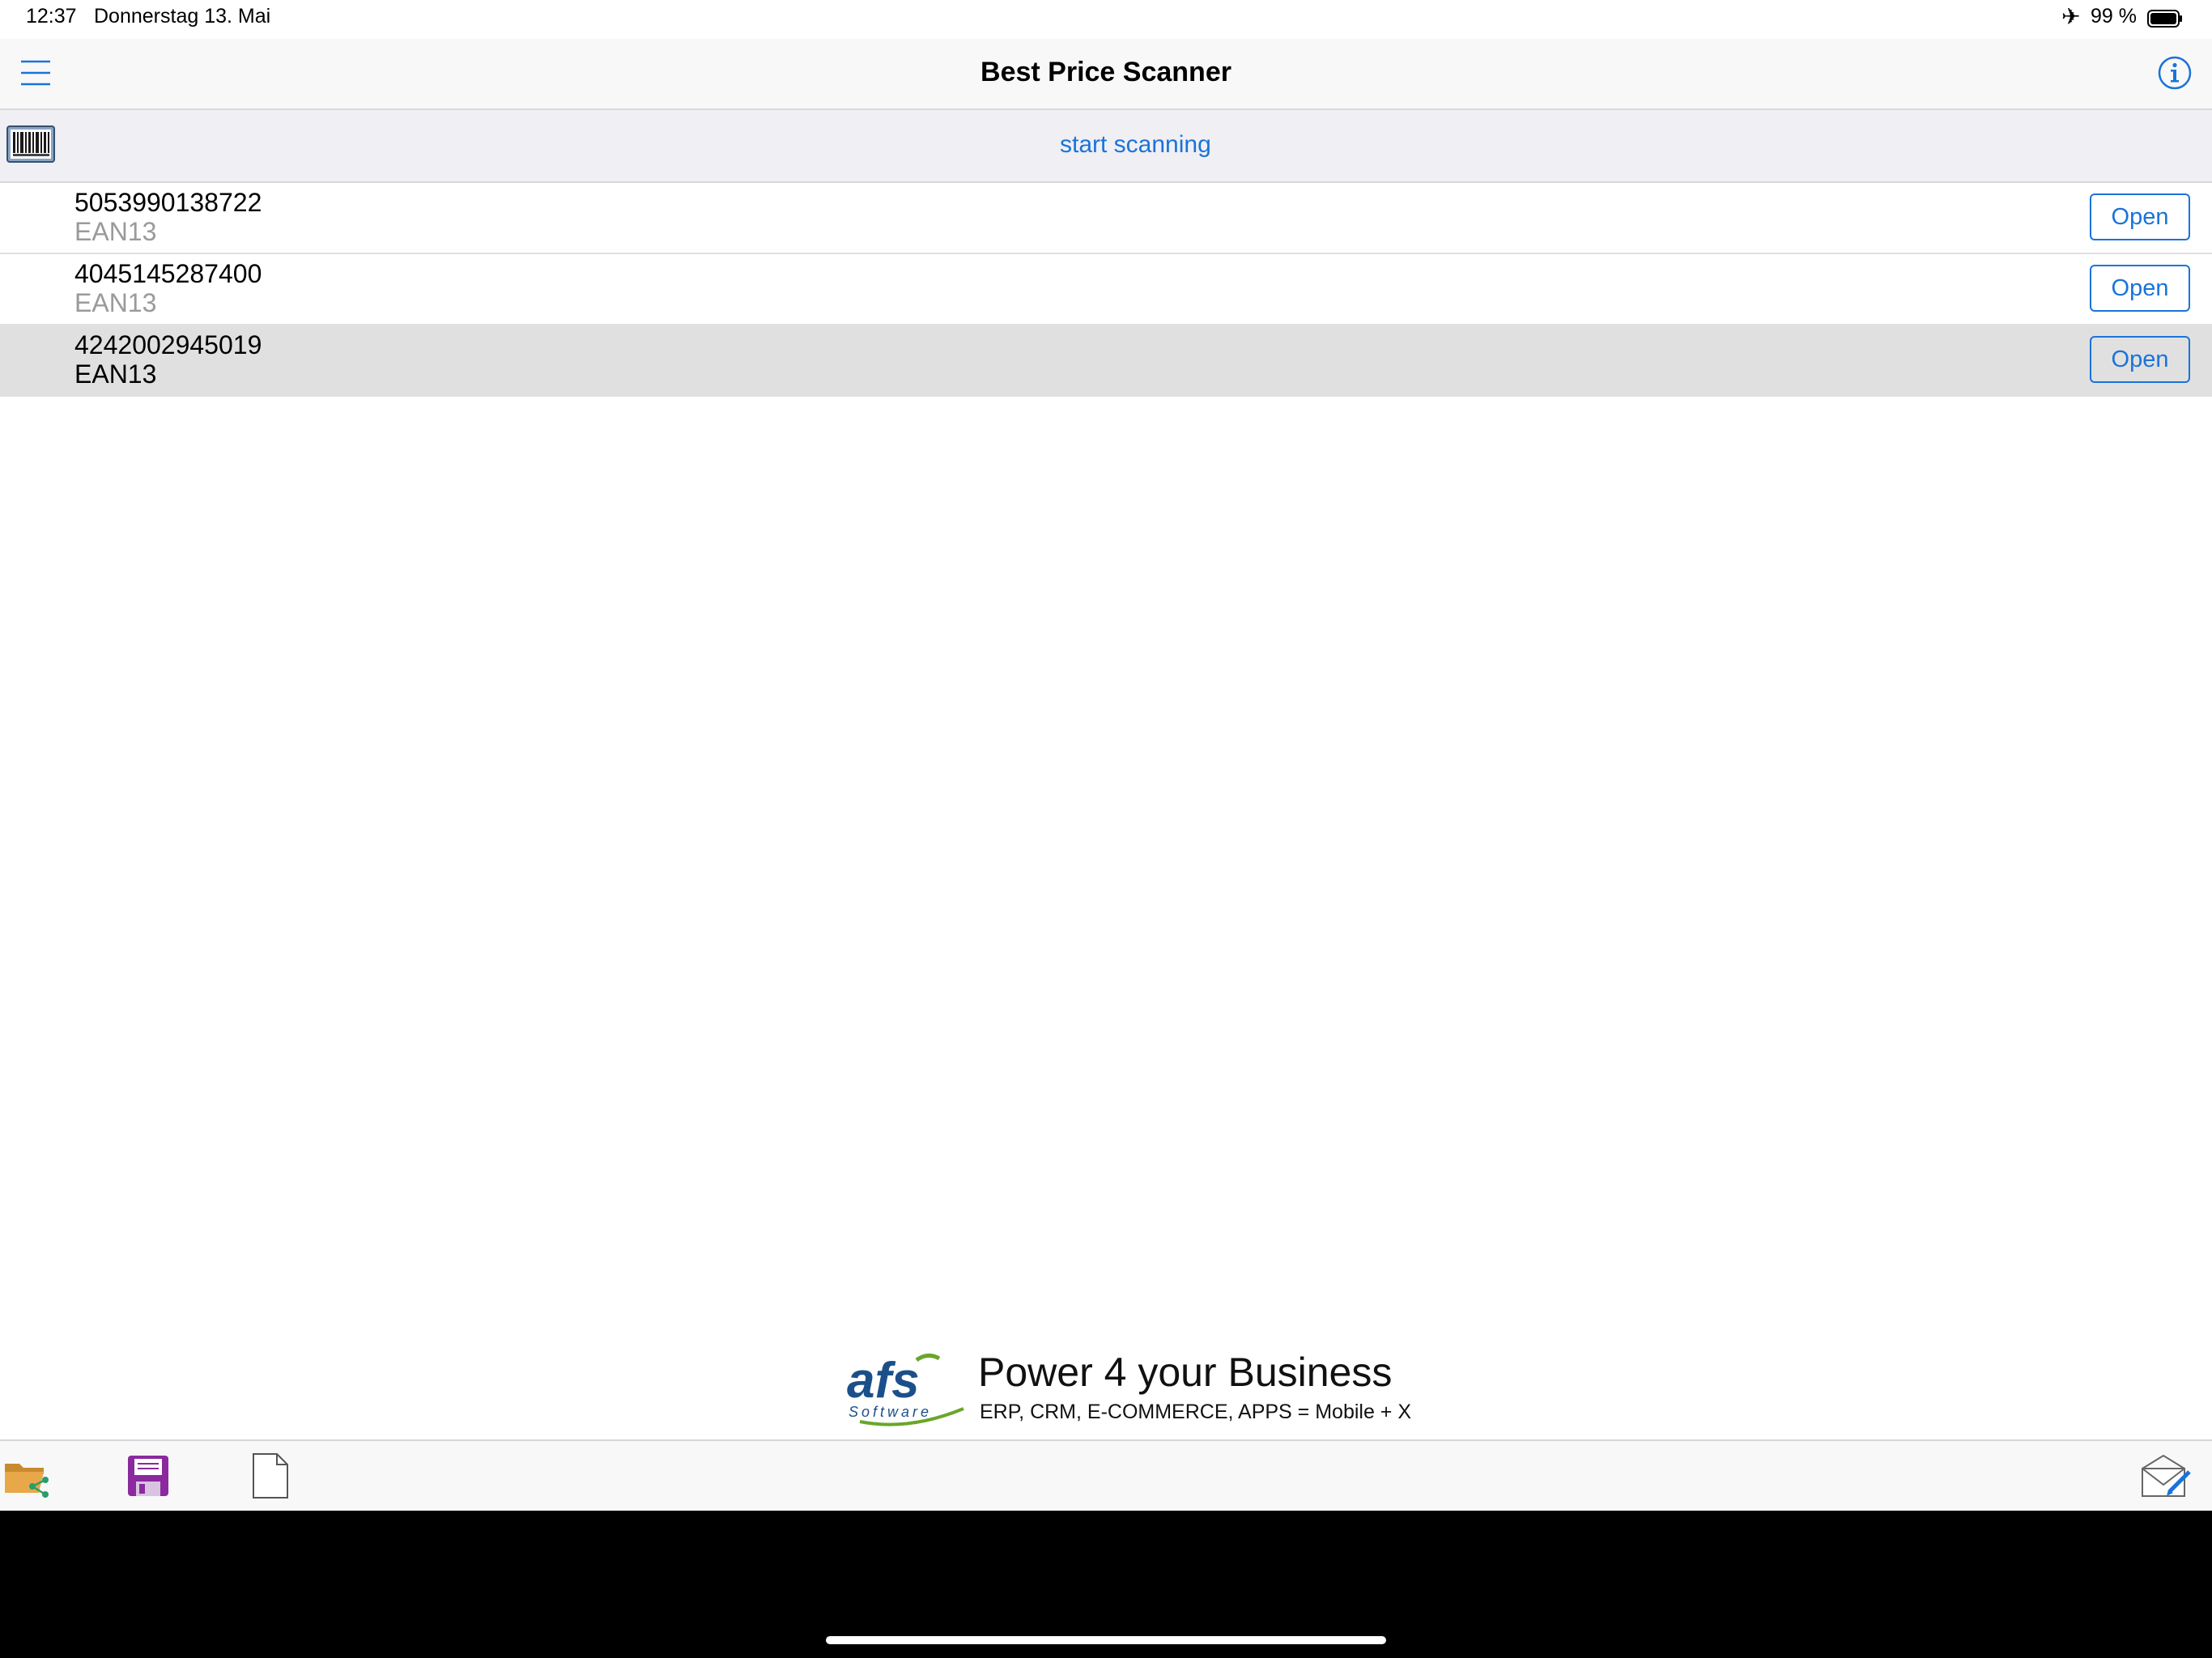 This screenshot has height=1658, width=2212. I want to click on afs-logo: afs Software, so click(906, 1389).